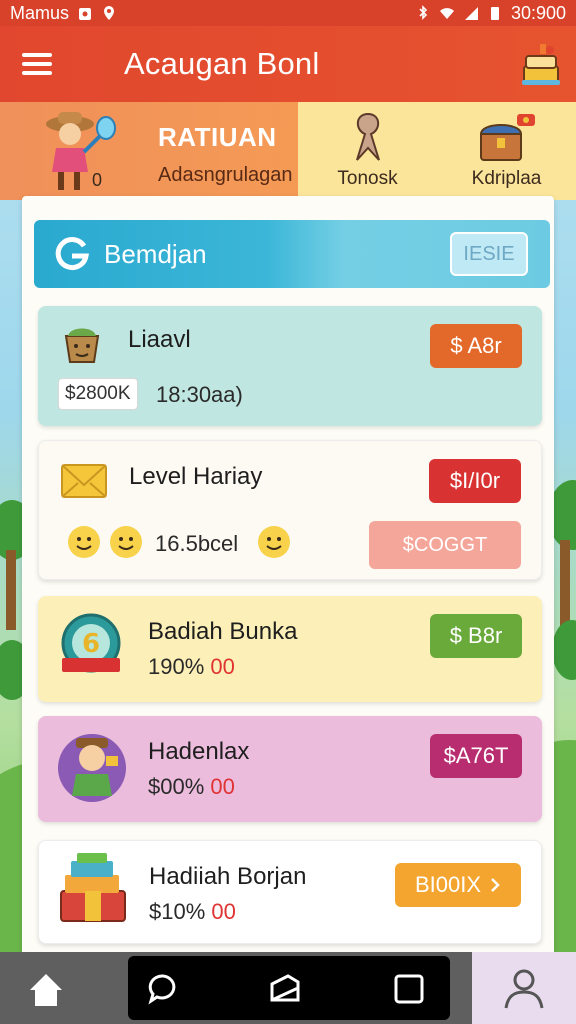  What do you see at coordinates (81, 151) in the screenshot?
I see `farmer-girl-icon` at bounding box center [81, 151].